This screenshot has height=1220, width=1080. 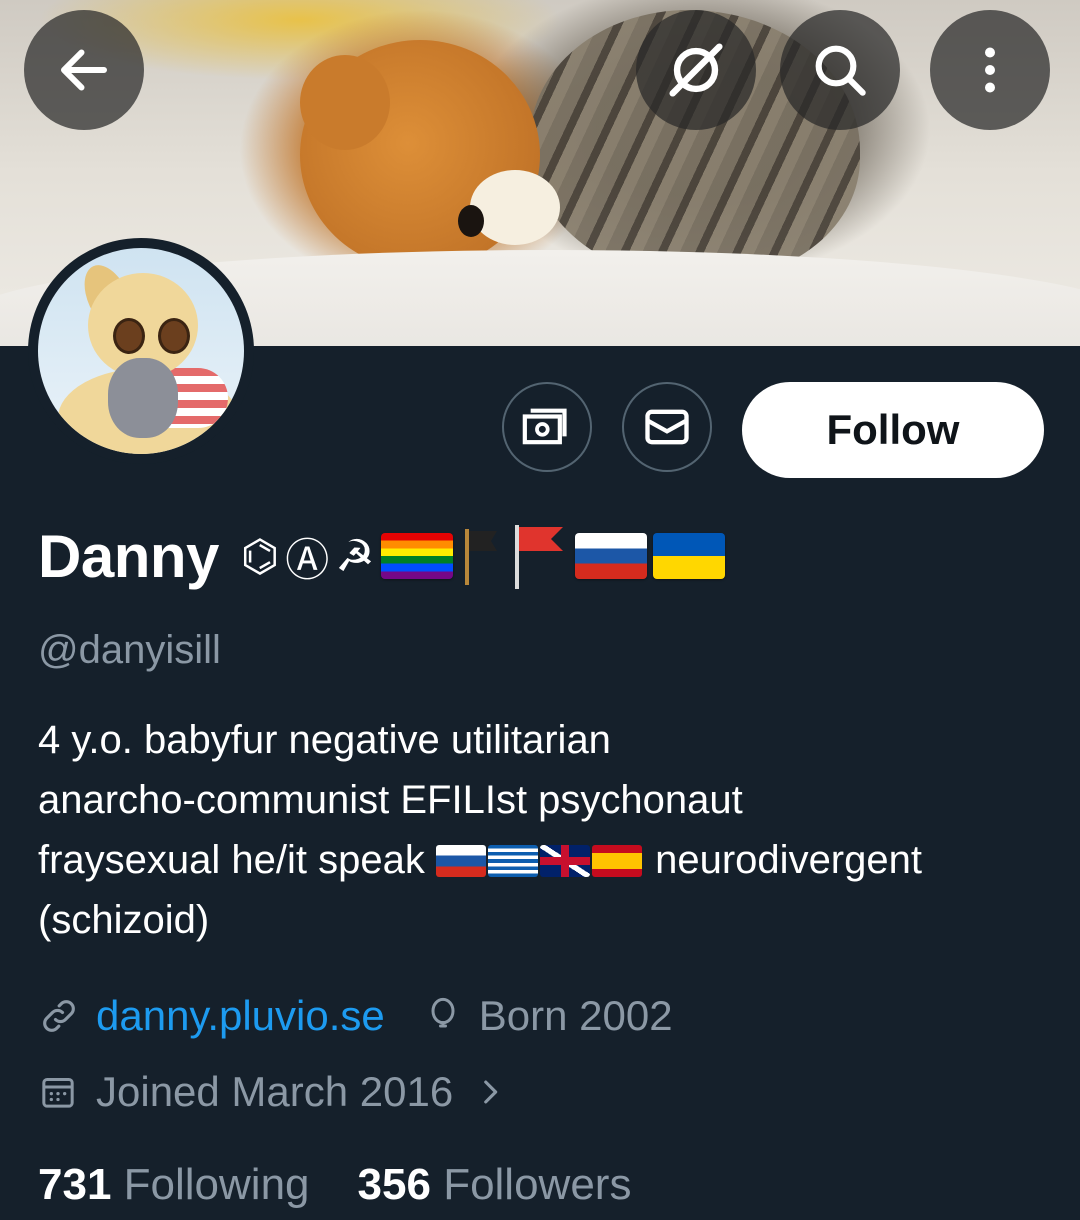 What do you see at coordinates (390, 800) in the screenshot?
I see `bio-line: anarcho-communist EFILIst psychonaut` at bounding box center [390, 800].